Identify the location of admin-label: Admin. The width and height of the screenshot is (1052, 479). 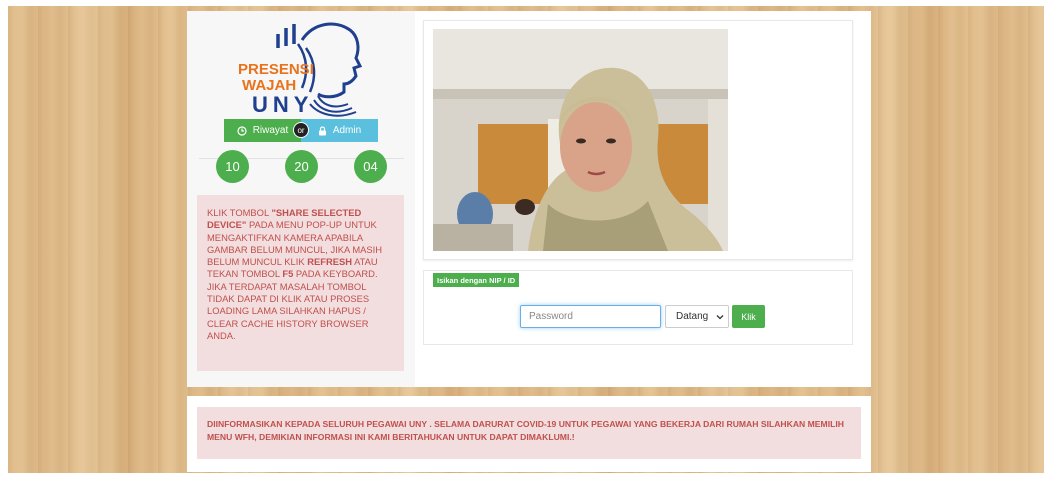
(347, 130).